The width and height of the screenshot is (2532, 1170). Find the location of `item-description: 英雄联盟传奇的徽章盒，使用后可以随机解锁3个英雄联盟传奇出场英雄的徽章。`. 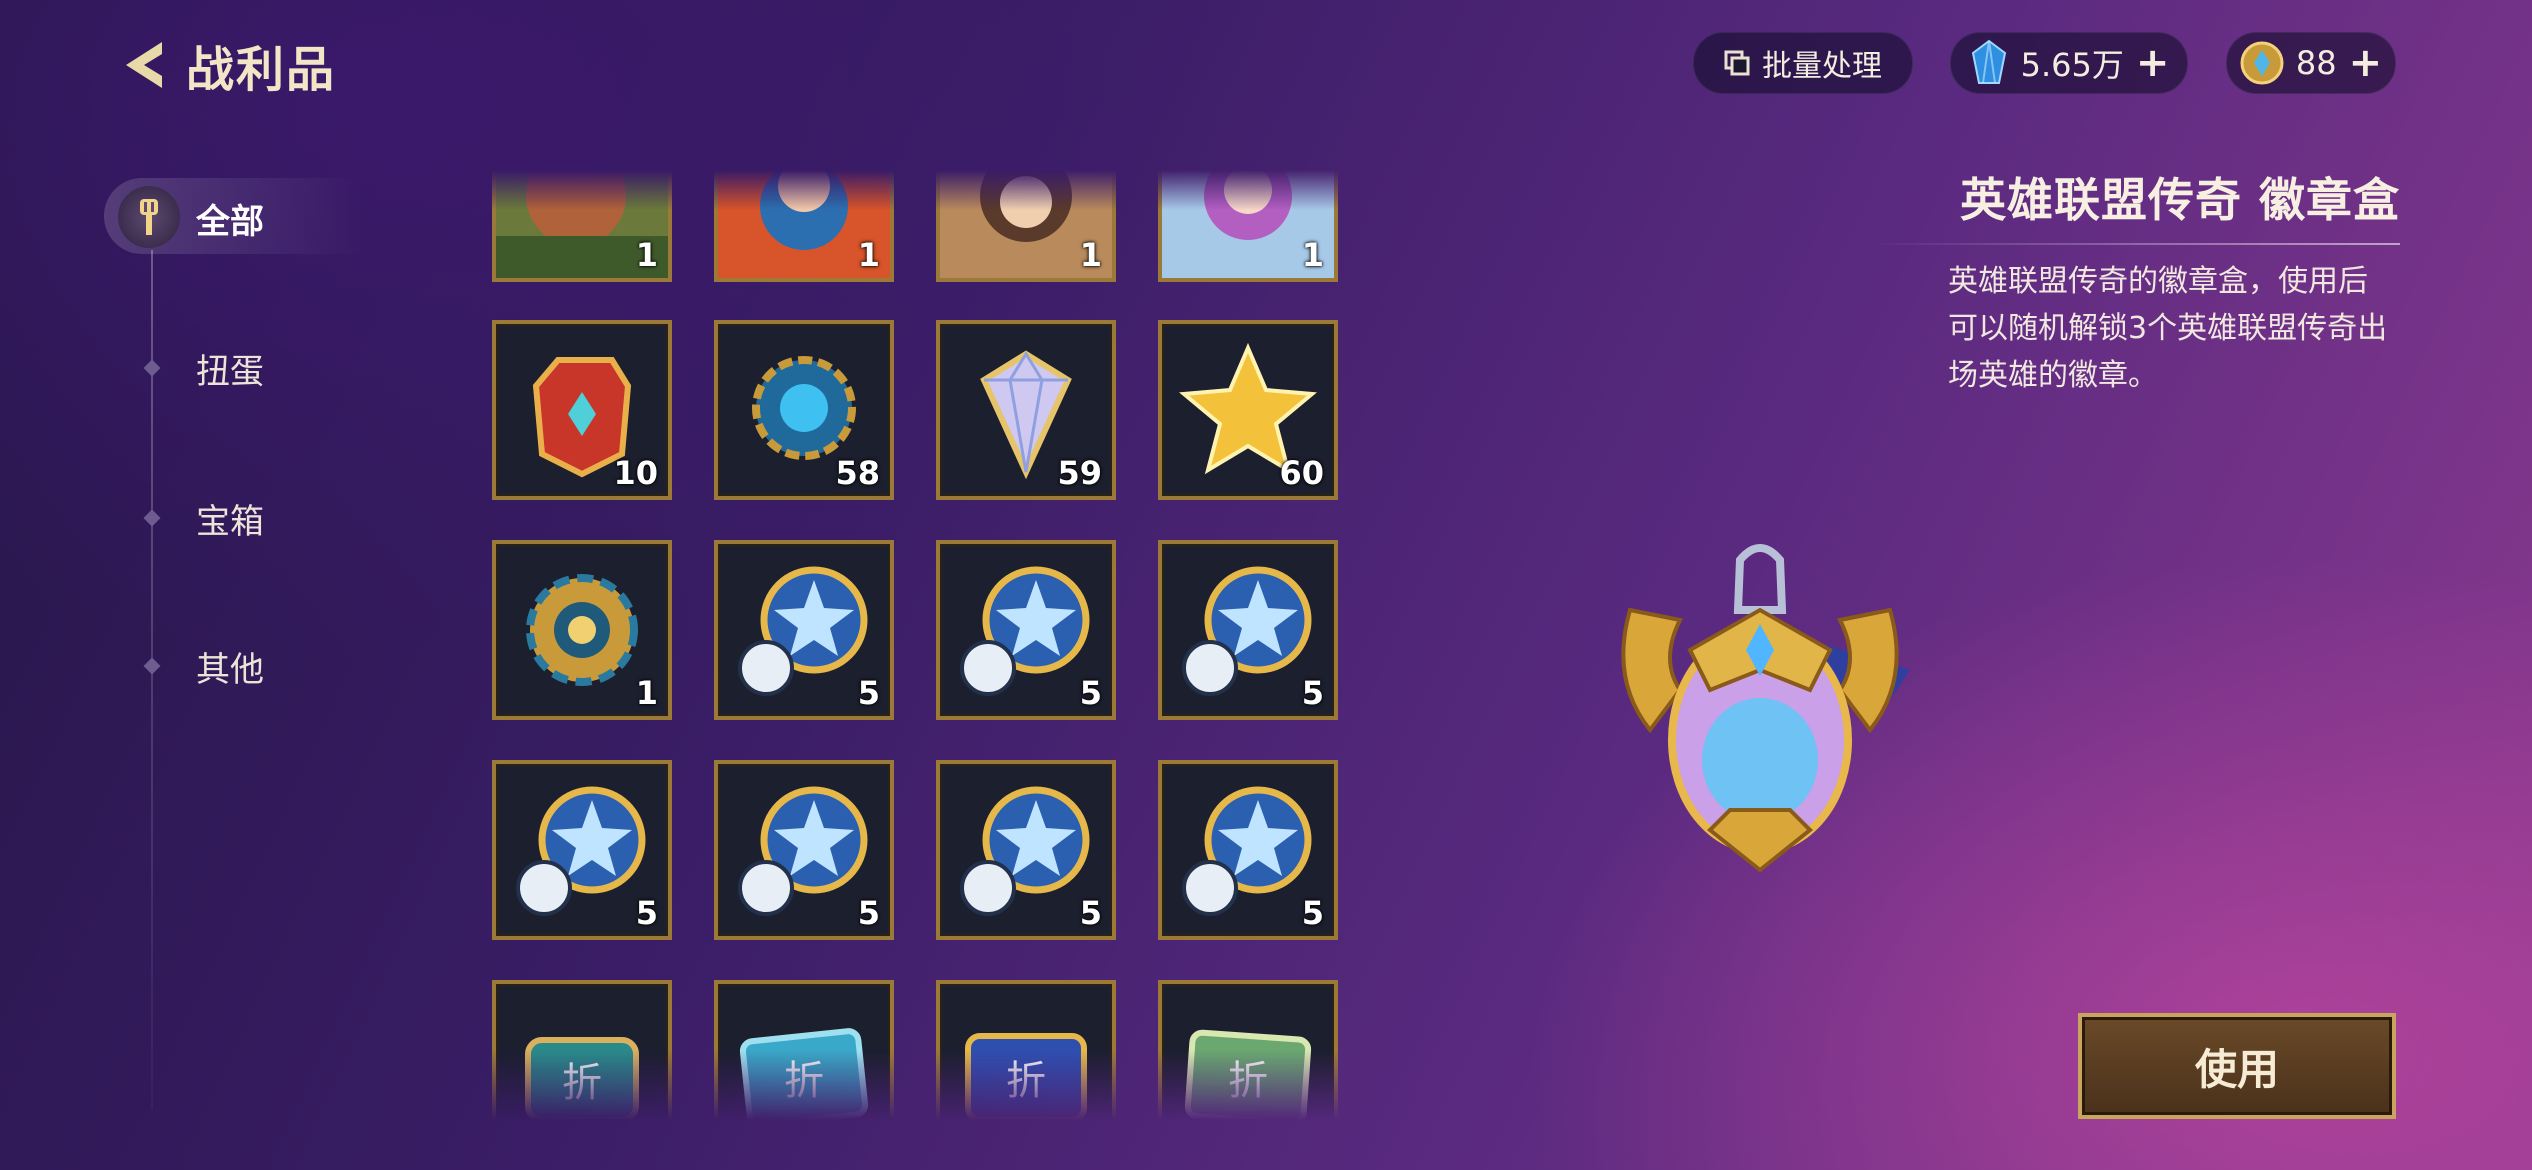

item-description: 英雄联盟传奇的徽章盒，使用后可以随机解锁3个英雄联盟传奇出场英雄的徽章。 is located at coordinates (2168, 328).